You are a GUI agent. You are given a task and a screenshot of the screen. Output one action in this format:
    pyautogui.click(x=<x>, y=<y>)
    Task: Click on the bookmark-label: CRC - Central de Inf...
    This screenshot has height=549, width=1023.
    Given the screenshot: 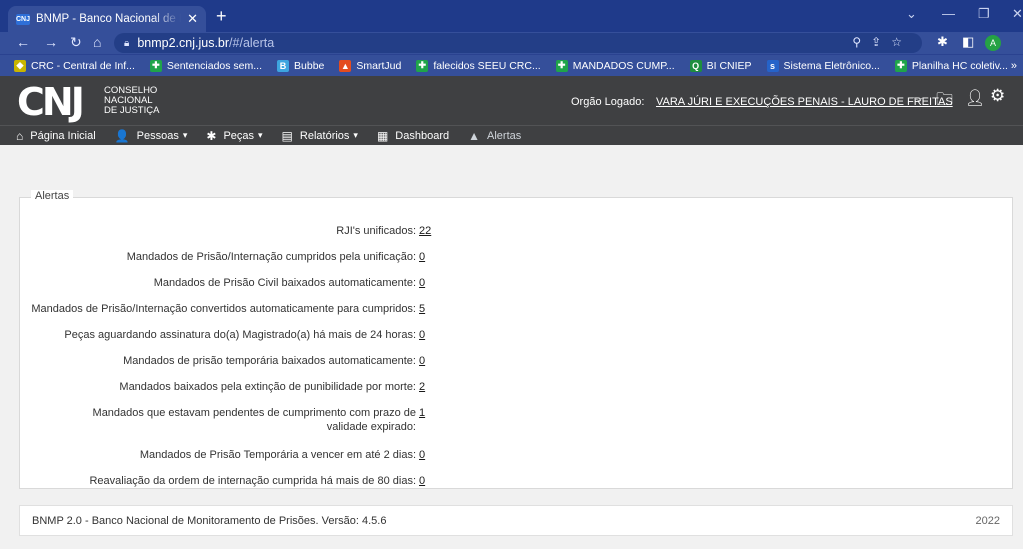 What is the action you would take?
    pyautogui.click(x=83, y=65)
    